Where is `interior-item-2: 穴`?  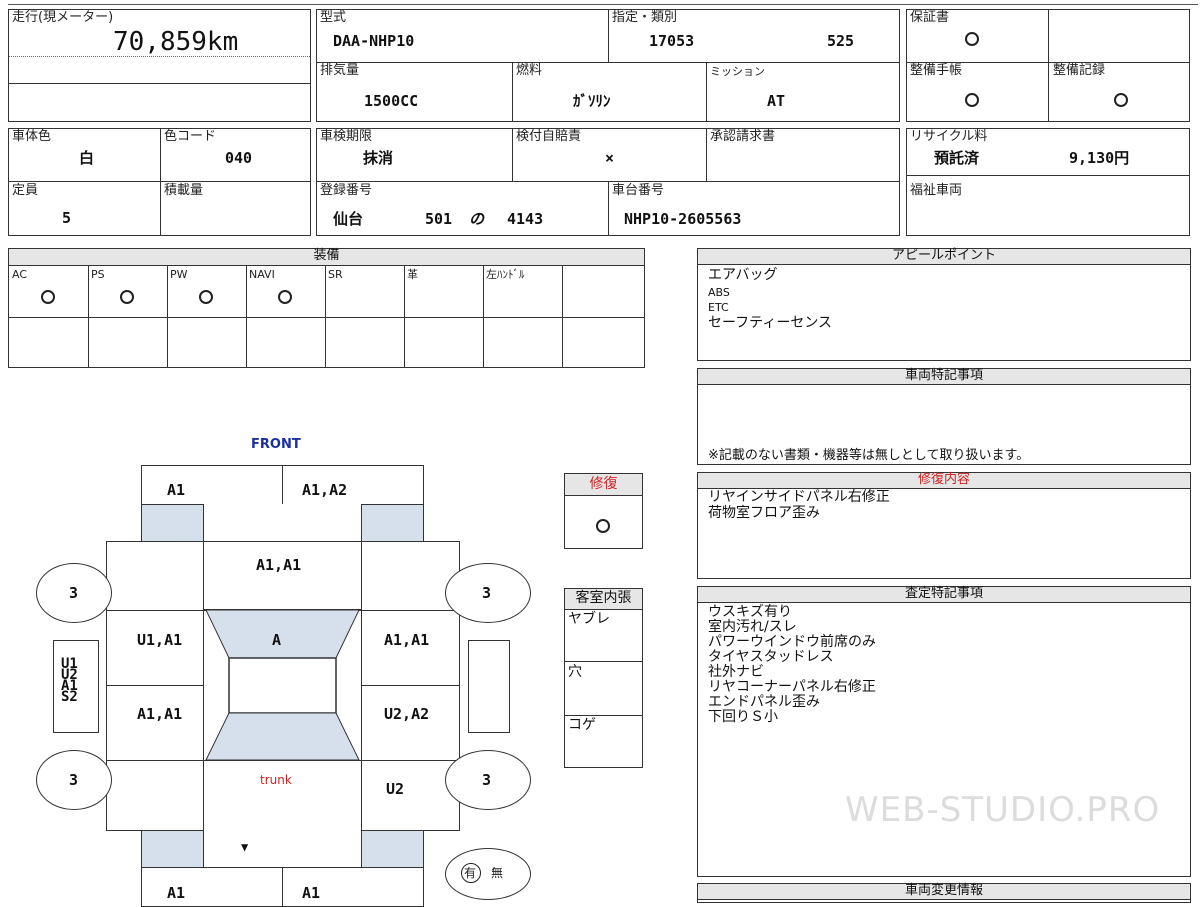
interior-item-2: 穴 is located at coordinates (575, 672).